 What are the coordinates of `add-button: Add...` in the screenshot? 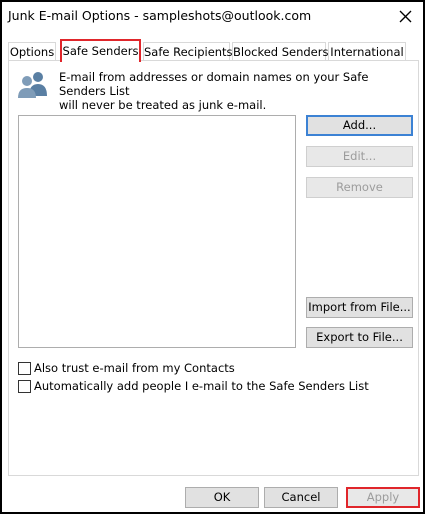 It's located at (359, 125).